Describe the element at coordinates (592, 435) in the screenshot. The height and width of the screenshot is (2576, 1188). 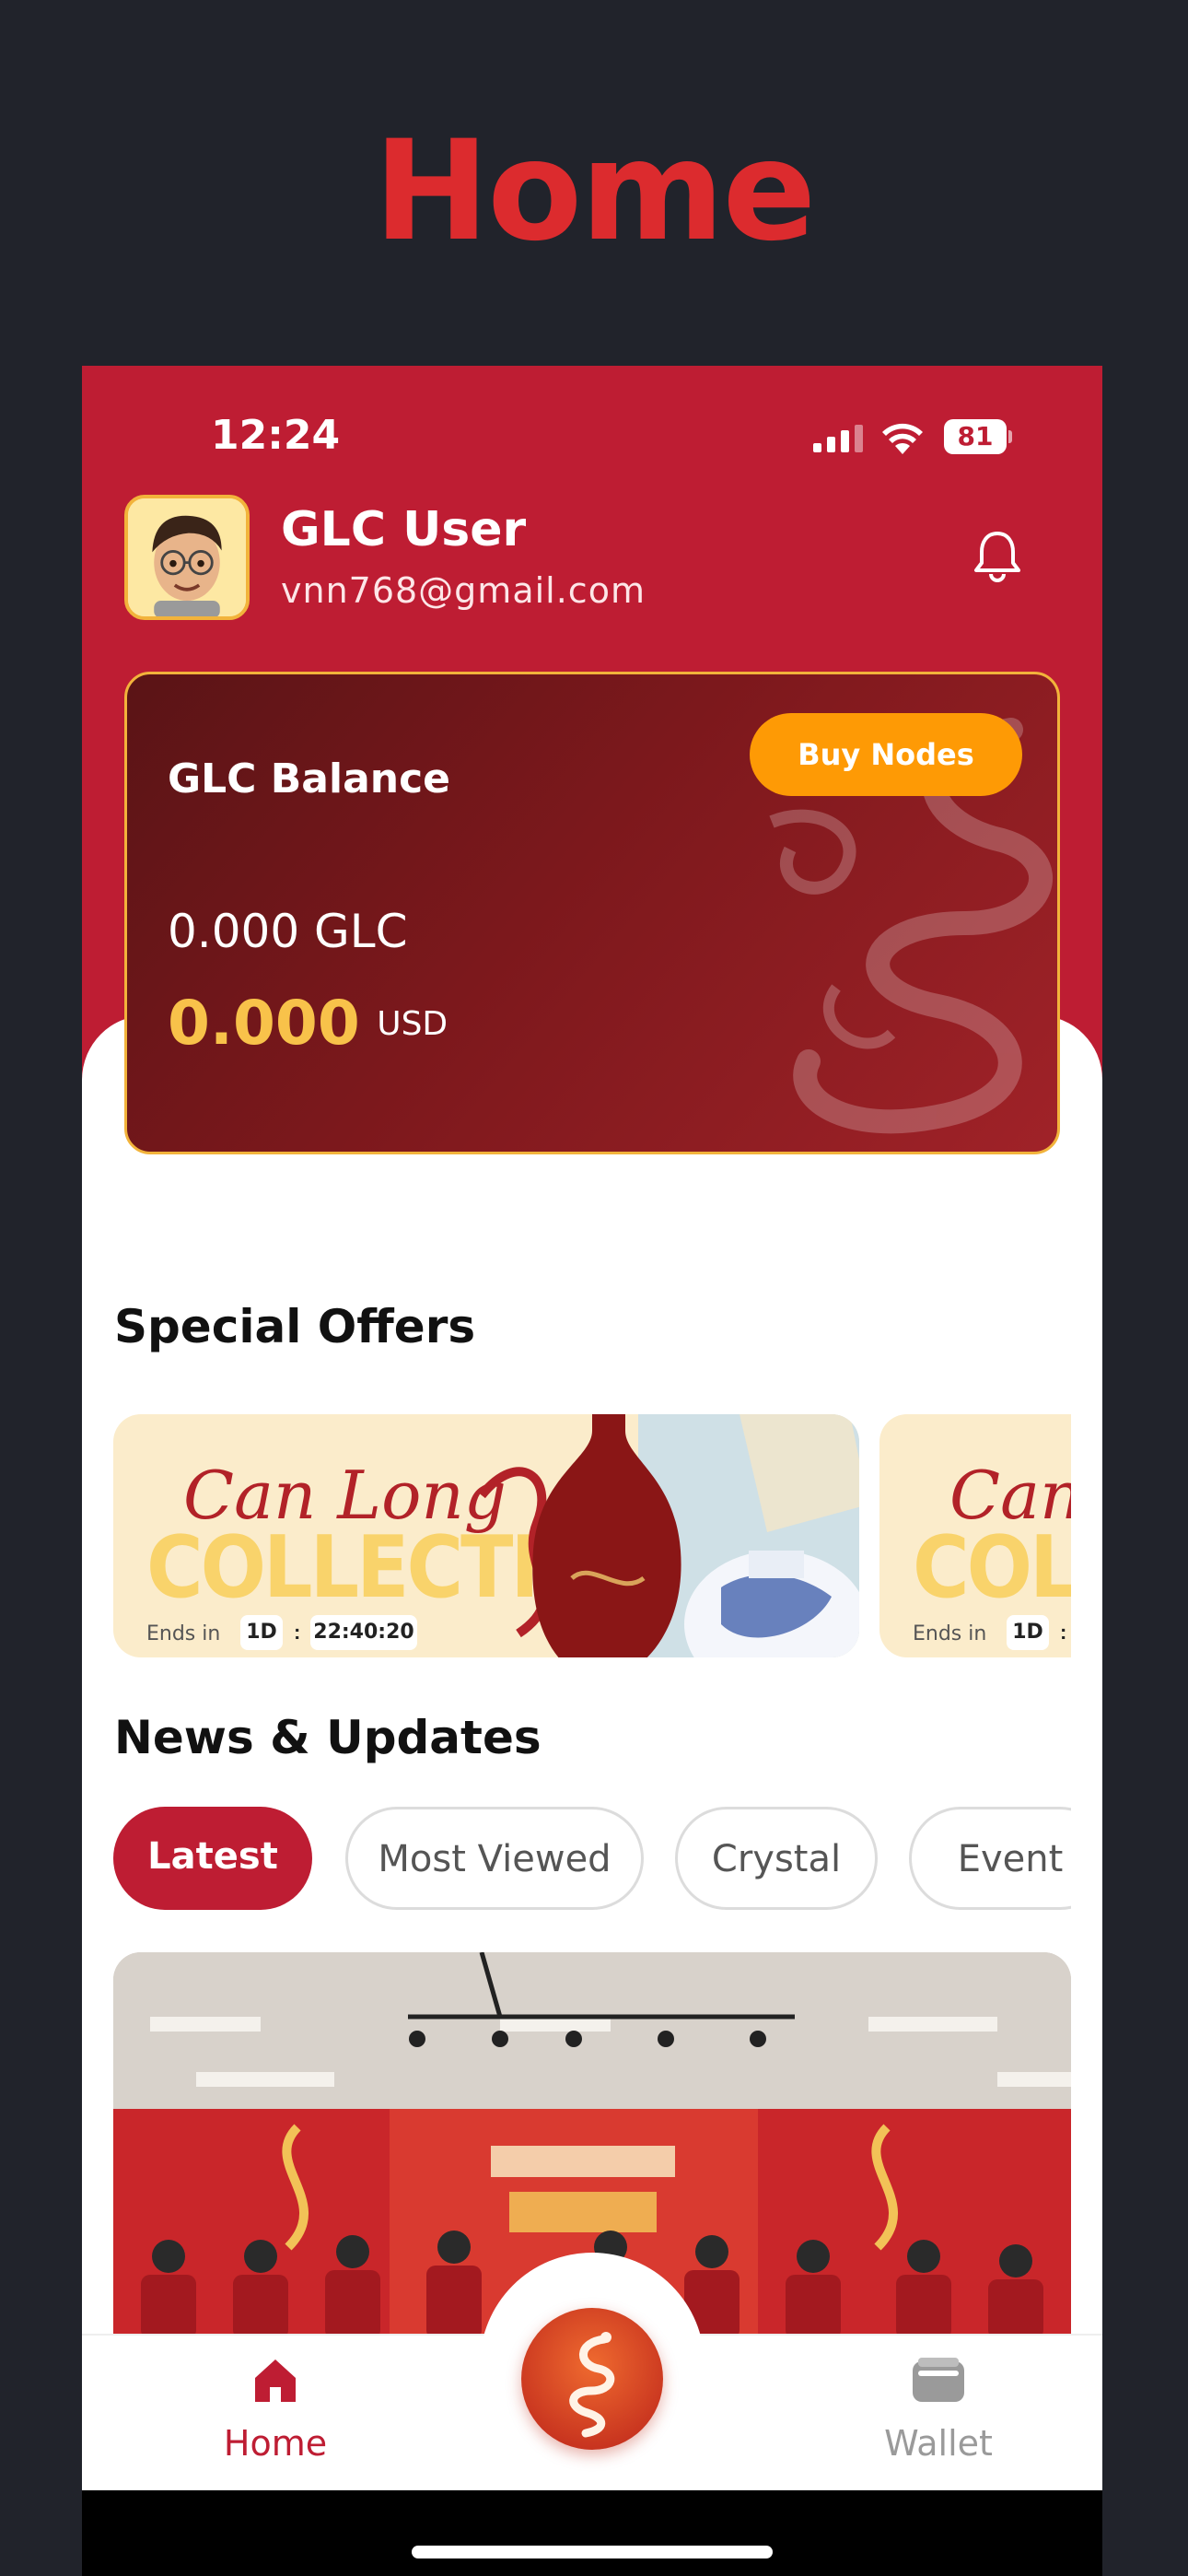
I see `status-bar: 12:24 81` at that location.